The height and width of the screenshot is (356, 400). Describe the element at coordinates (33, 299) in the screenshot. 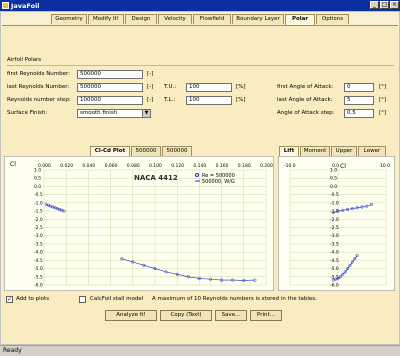

I see `add-to-plots-label: Add to plots` at that location.